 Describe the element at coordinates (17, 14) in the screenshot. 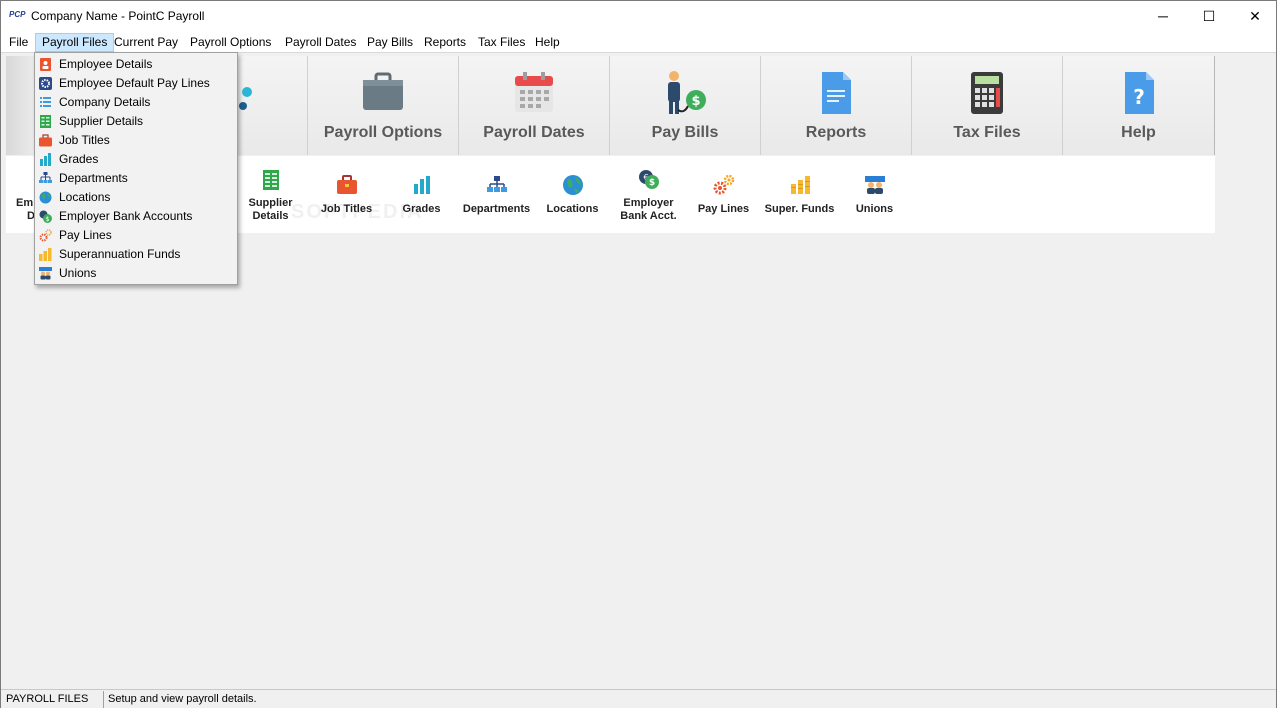

I see `app-logo-icon: PCP` at that location.